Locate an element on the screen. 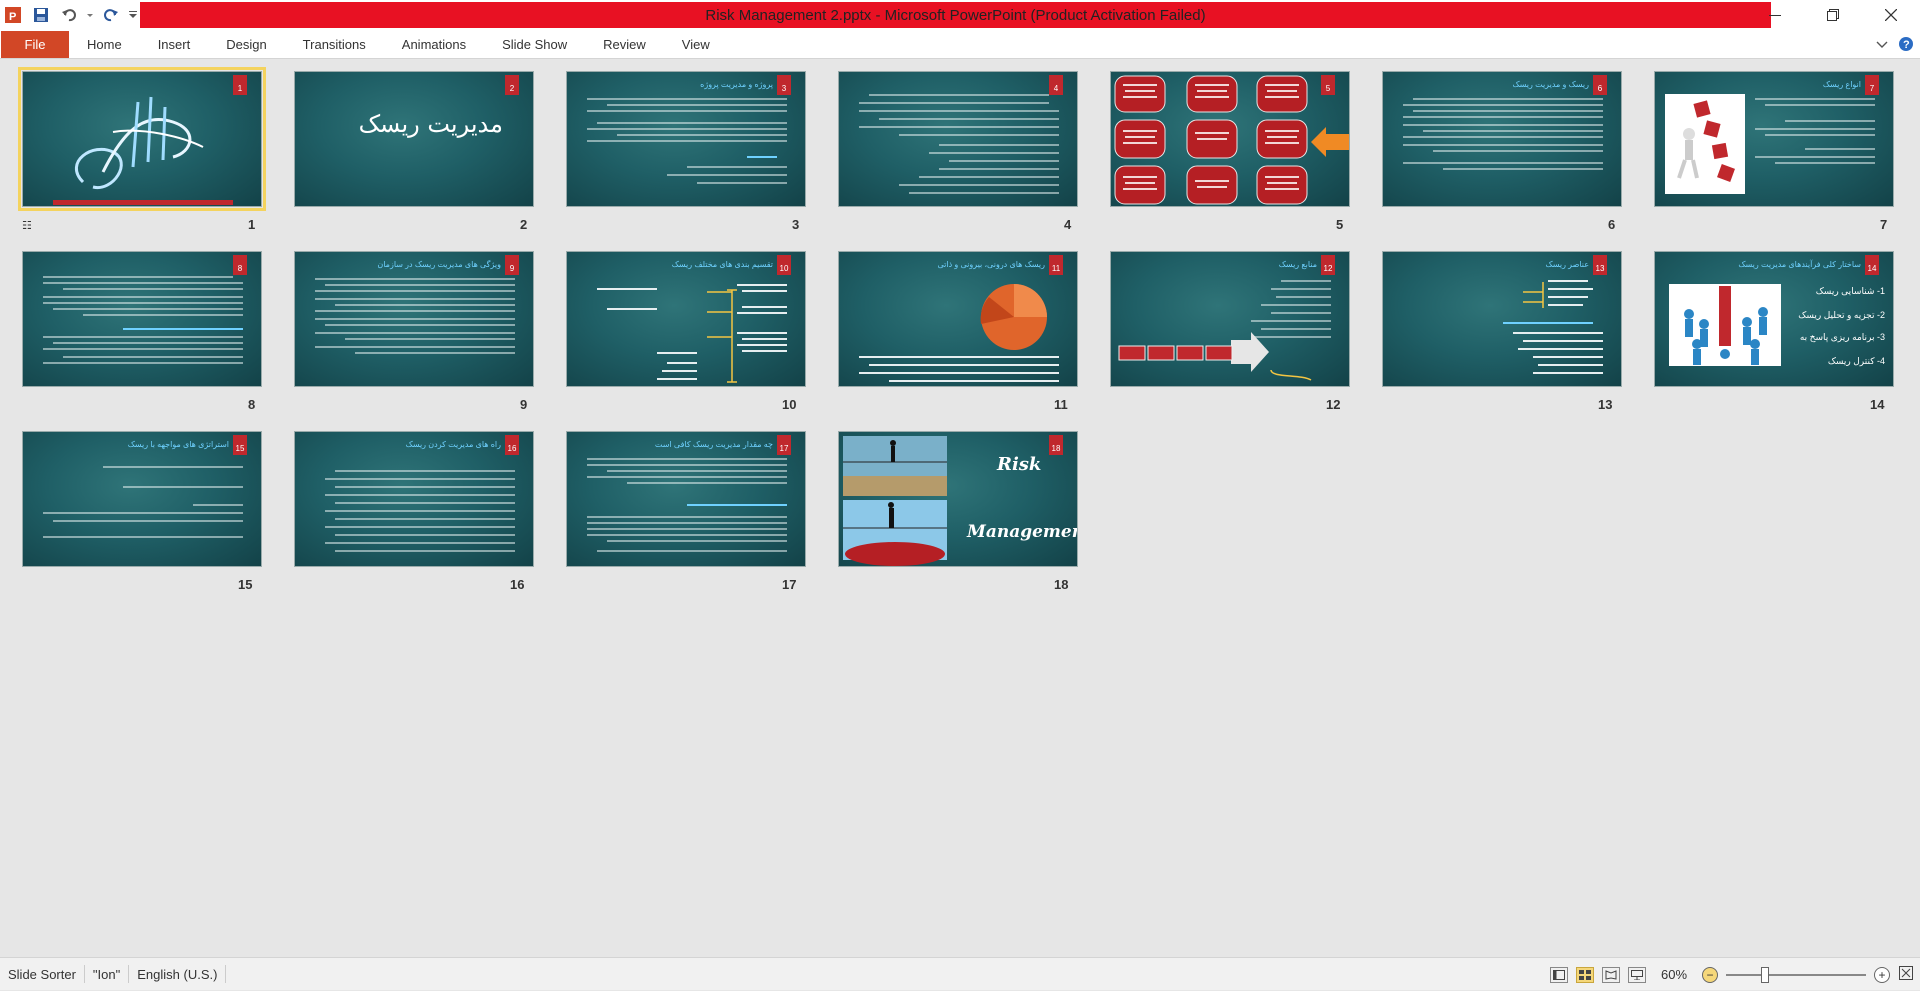 This screenshot has width=1920, height=991. tab-insert: Insert is located at coordinates (174, 44).